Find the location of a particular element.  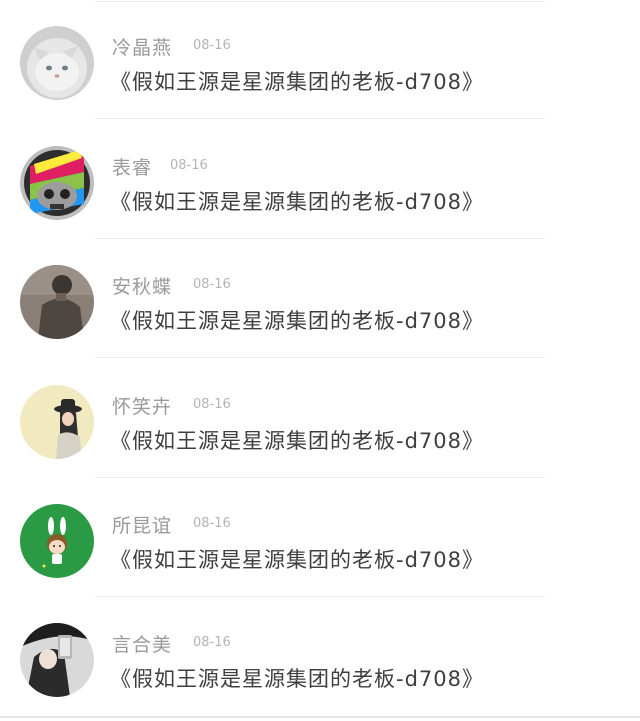

girl-hat-avatar is located at coordinates (57, 422).